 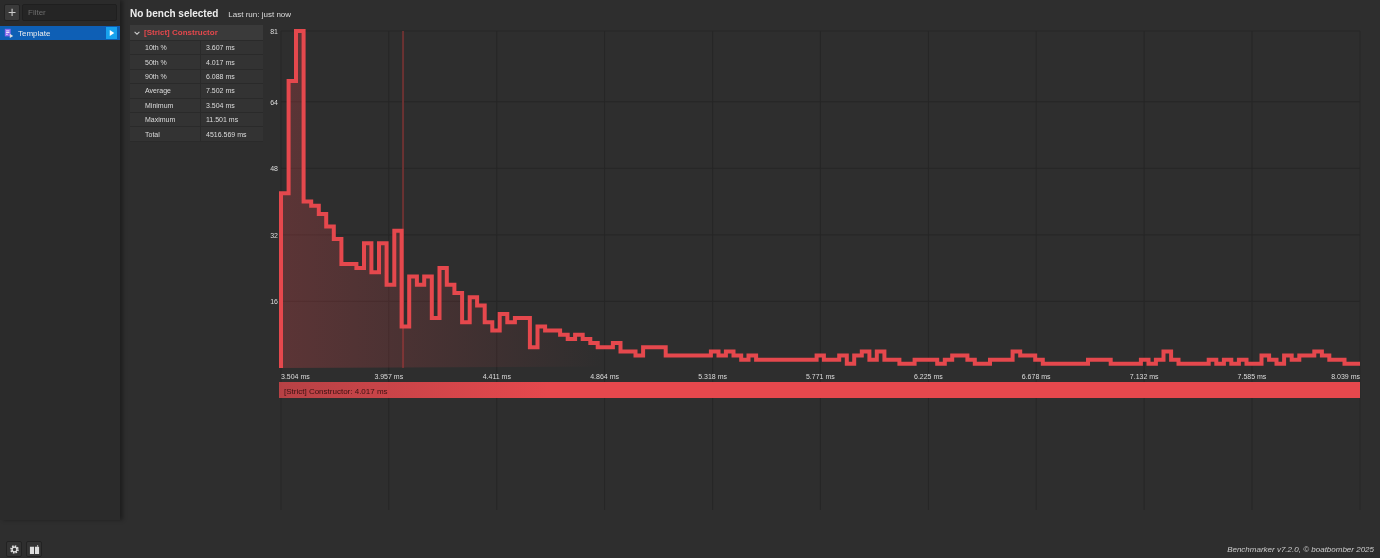 I want to click on book-icon, so click(x=34, y=549).